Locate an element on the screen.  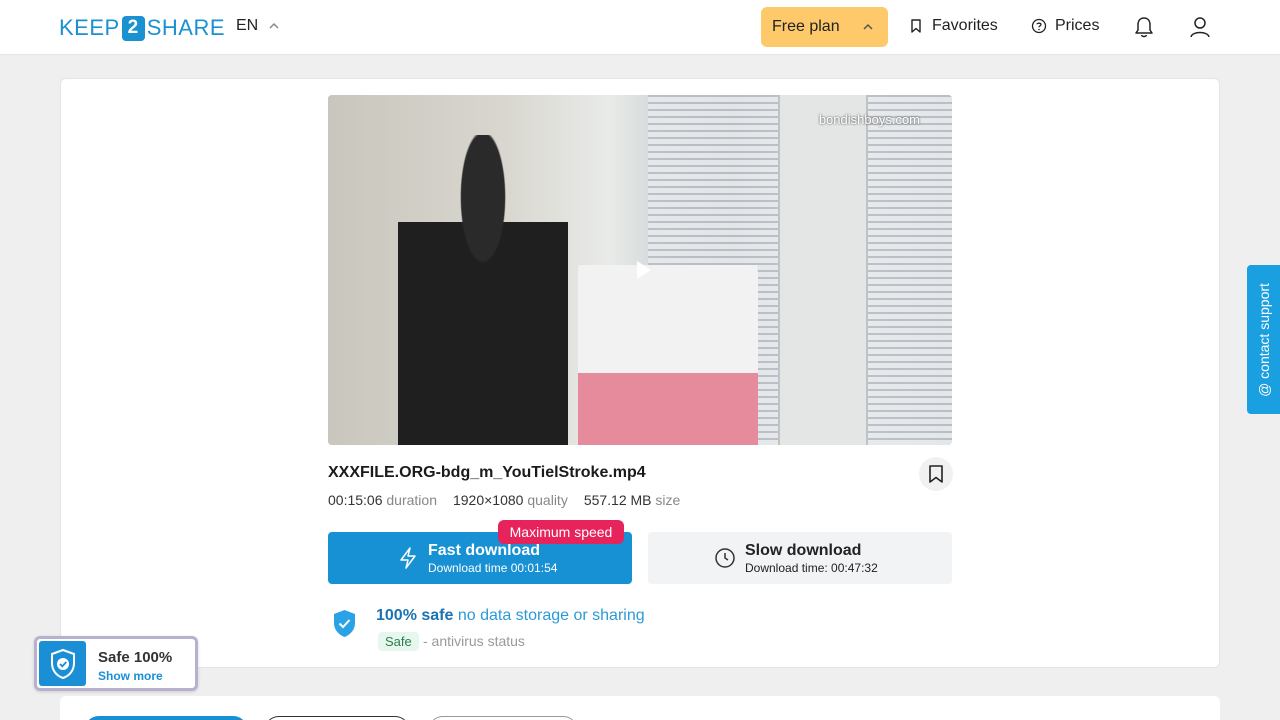
contact-support-label: @ contact support is located at coordinates (1263, 339).